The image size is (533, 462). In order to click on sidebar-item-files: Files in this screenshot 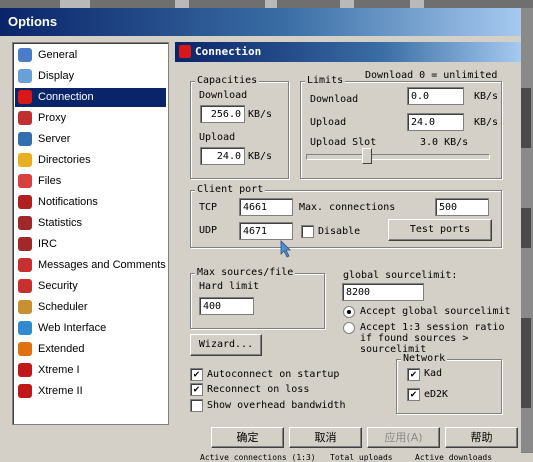, I will do `click(90, 181)`.